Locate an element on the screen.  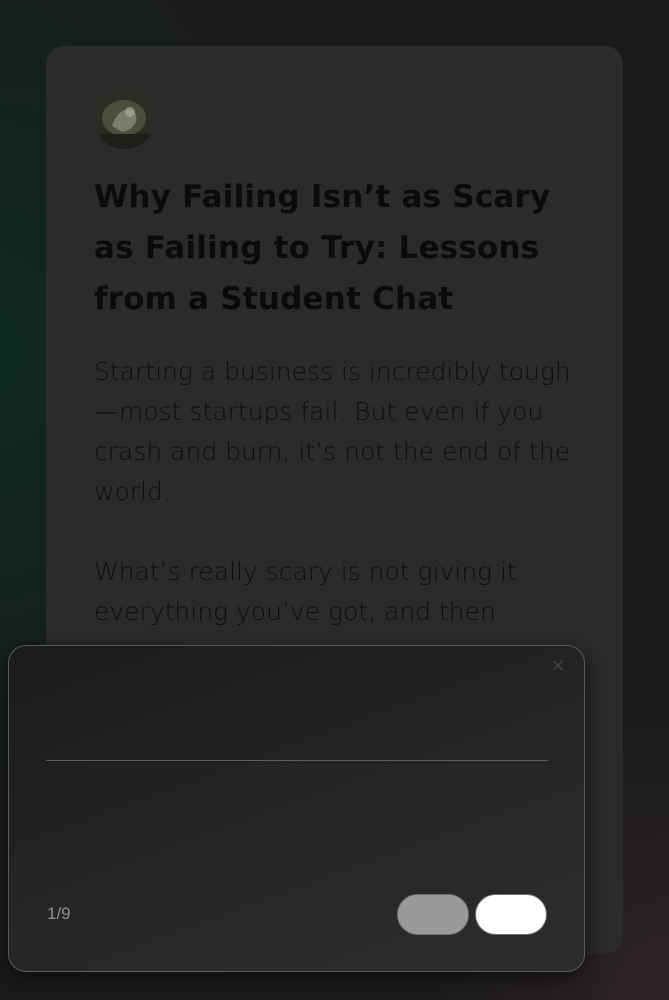
author-avatar is located at coordinates (124, 118).